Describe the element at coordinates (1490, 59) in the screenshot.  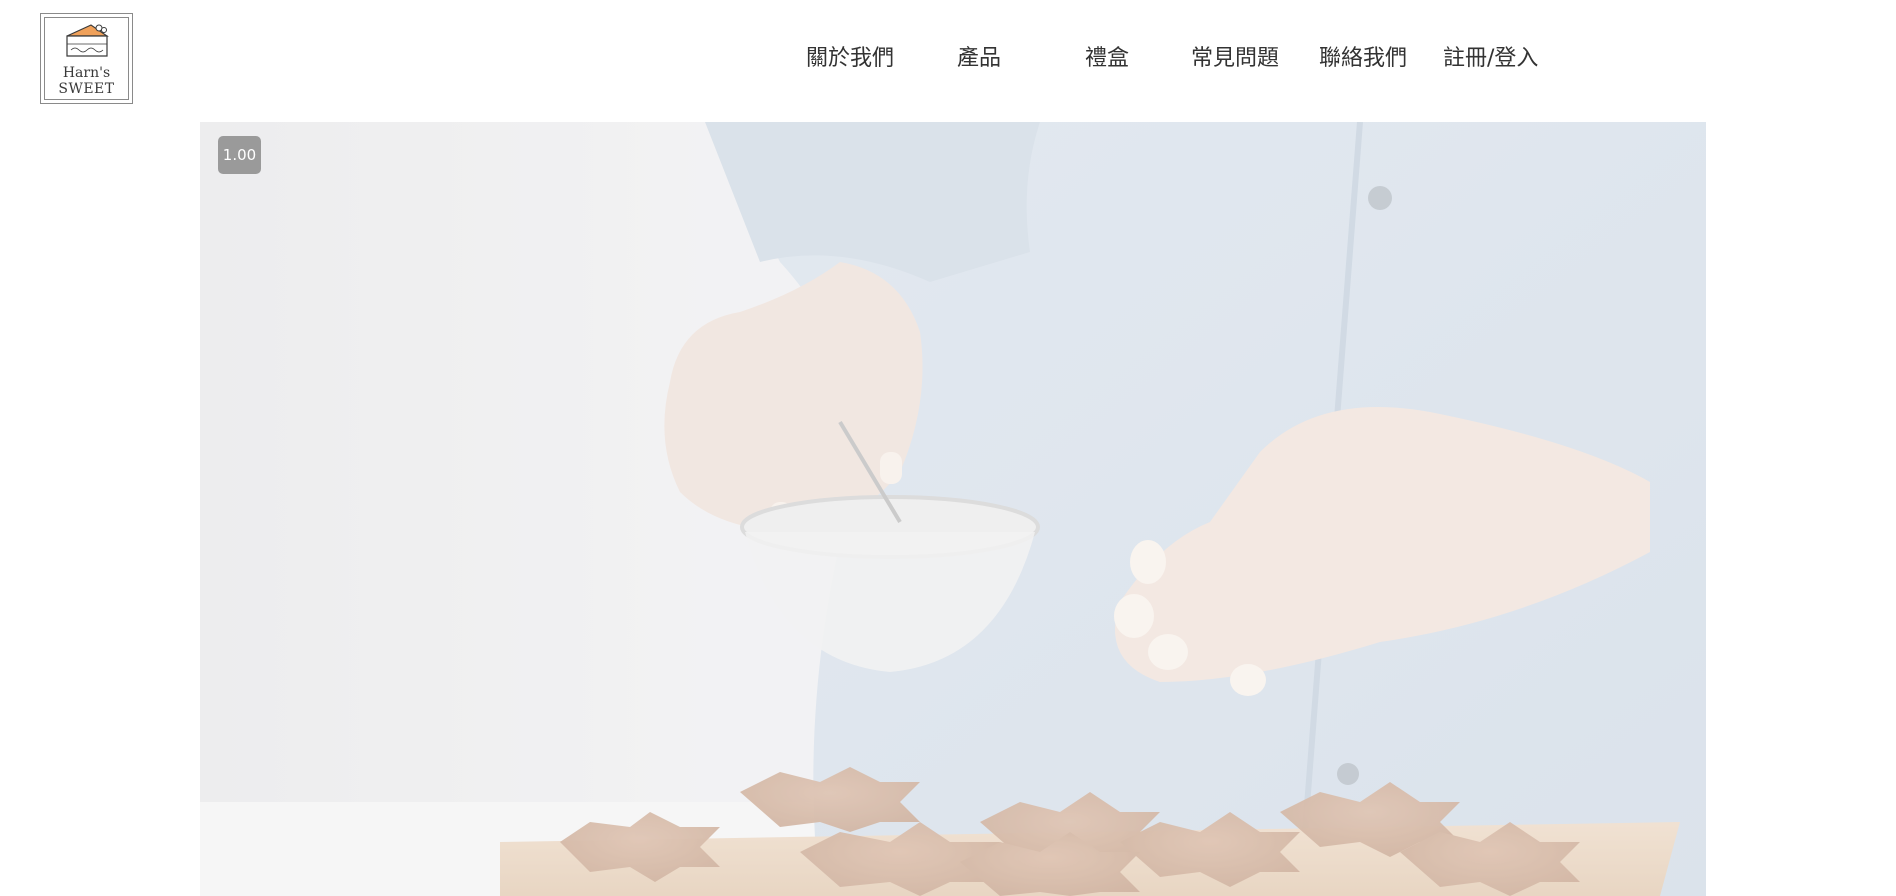
I see `nav-item-register-login: 註冊/登入` at that location.